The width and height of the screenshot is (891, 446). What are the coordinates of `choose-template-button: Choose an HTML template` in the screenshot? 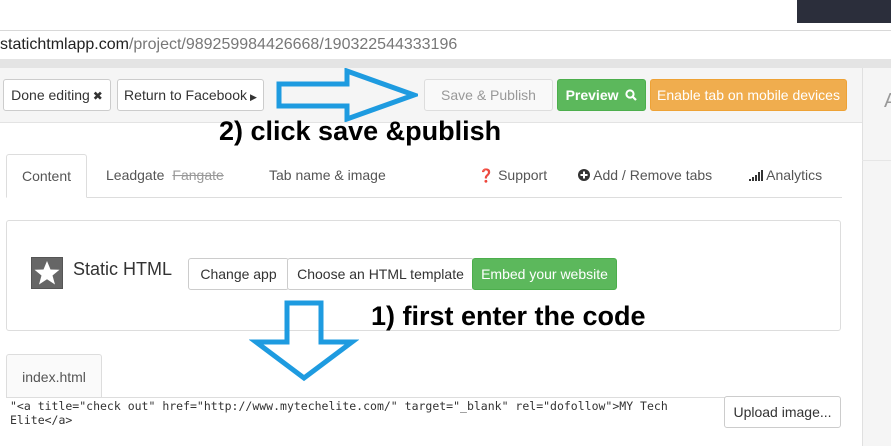 It's located at (380, 274).